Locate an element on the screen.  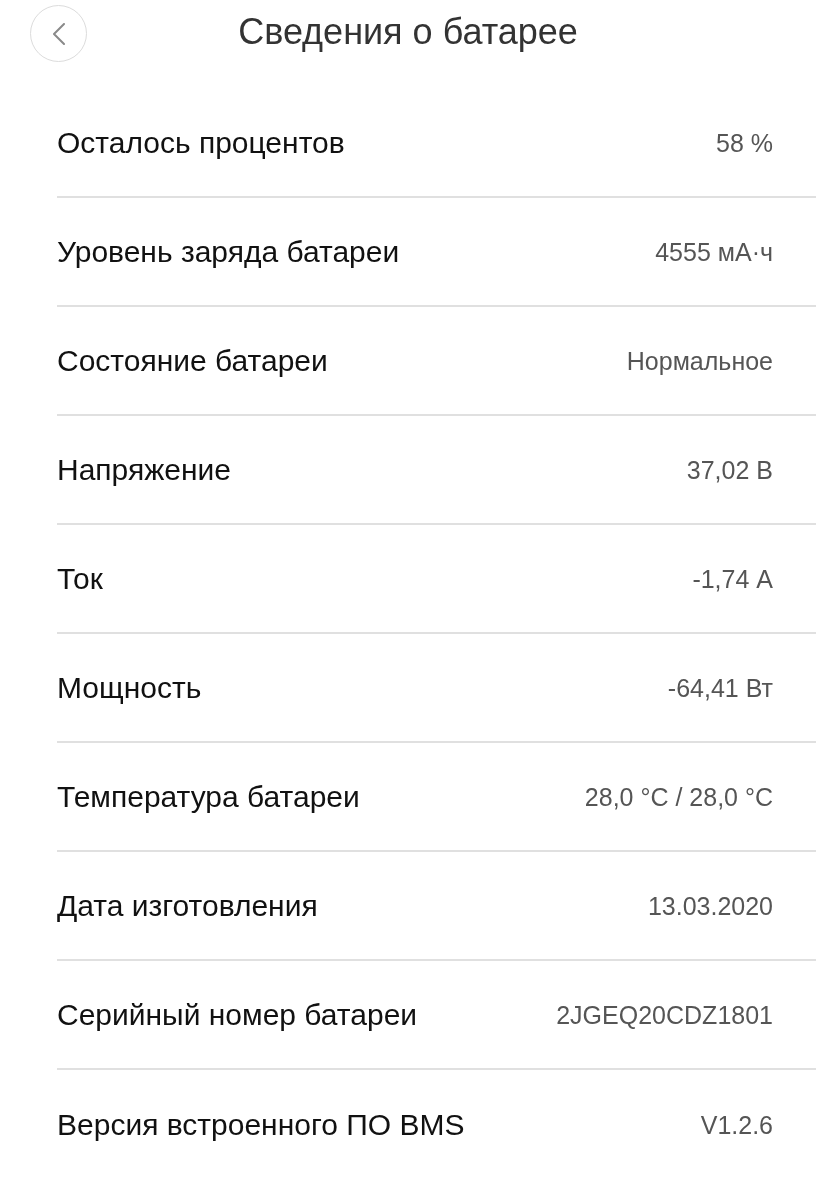
row-value: 4555 мА·ч is located at coordinates (714, 251).